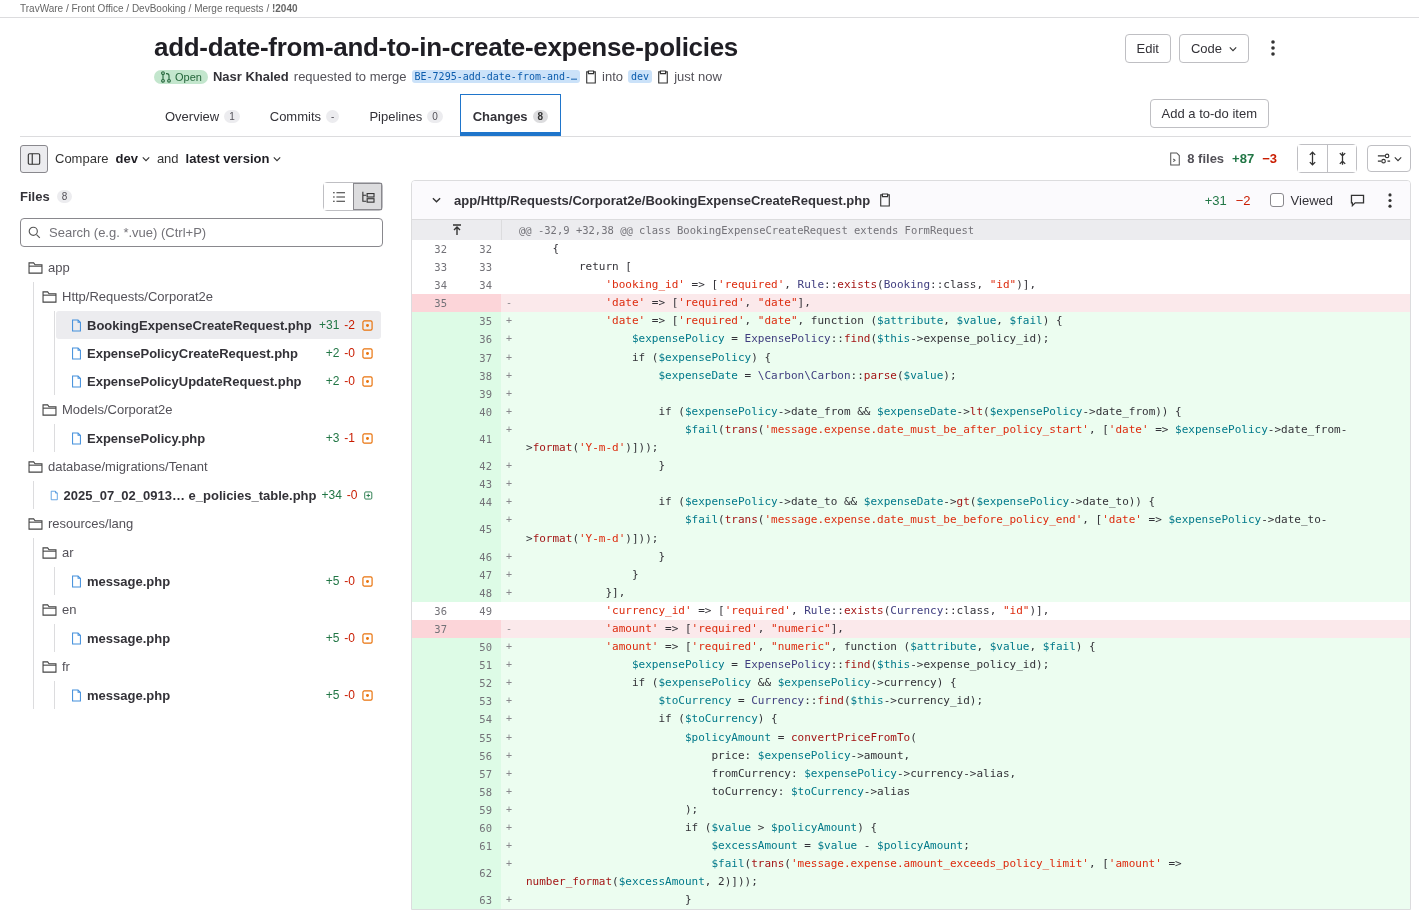 The image size is (1419, 919). I want to click on line-number: 44, so click(483, 502).